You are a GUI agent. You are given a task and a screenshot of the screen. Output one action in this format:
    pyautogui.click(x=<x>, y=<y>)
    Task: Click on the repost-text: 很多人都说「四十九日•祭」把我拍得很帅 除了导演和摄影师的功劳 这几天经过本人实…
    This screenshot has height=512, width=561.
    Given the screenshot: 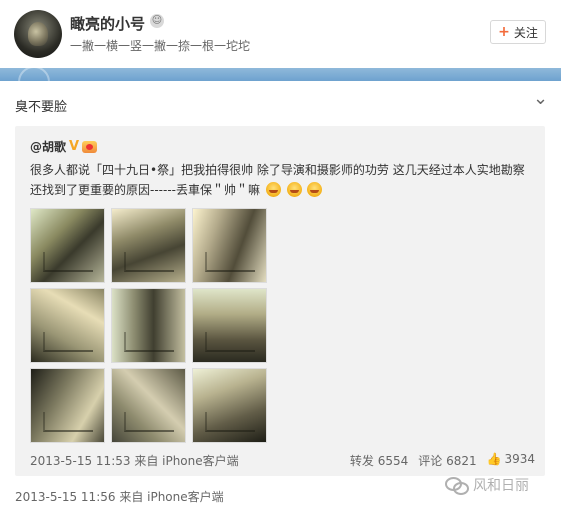 What is the action you would take?
    pyautogui.click(x=282, y=180)
    